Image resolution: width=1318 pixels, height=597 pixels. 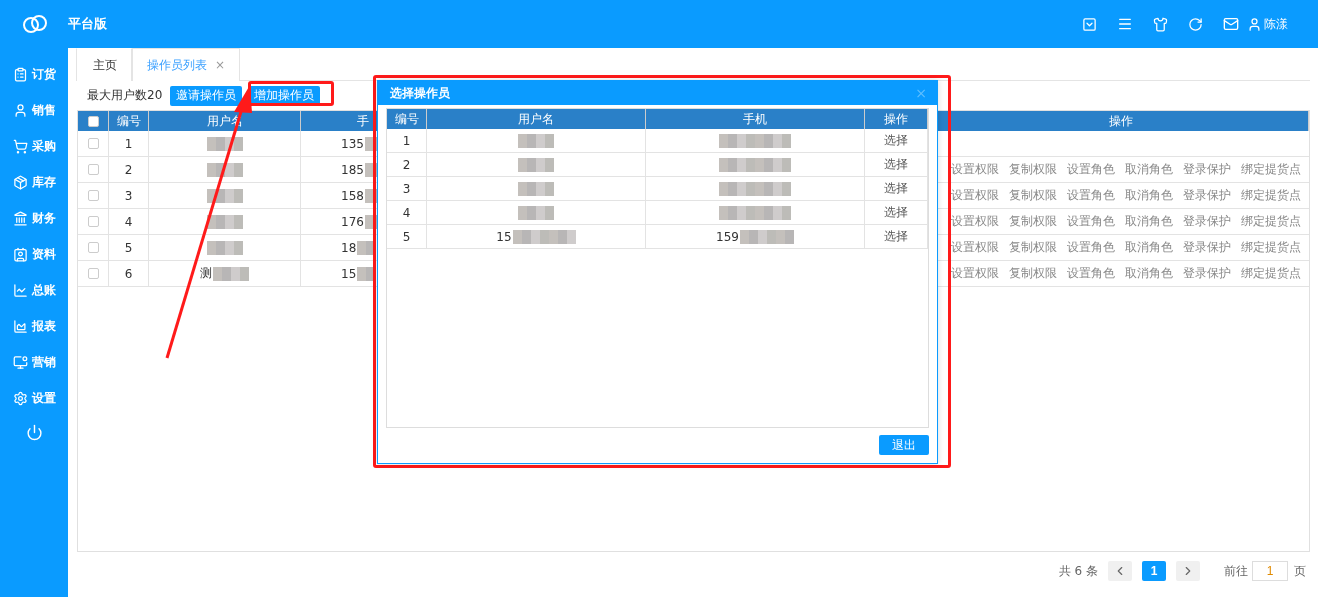 What do you see at coordinates (904, 445) in the screenshot?
I see `exit-button: 退出` at bounding box center [904, 445].